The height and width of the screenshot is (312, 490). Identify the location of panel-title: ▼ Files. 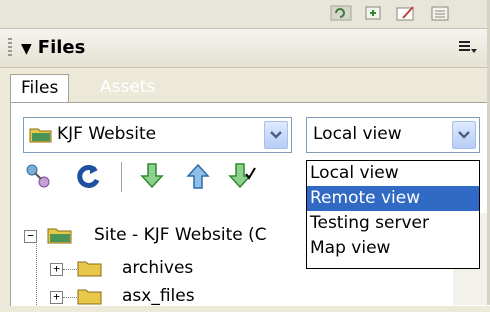
(53, 47).